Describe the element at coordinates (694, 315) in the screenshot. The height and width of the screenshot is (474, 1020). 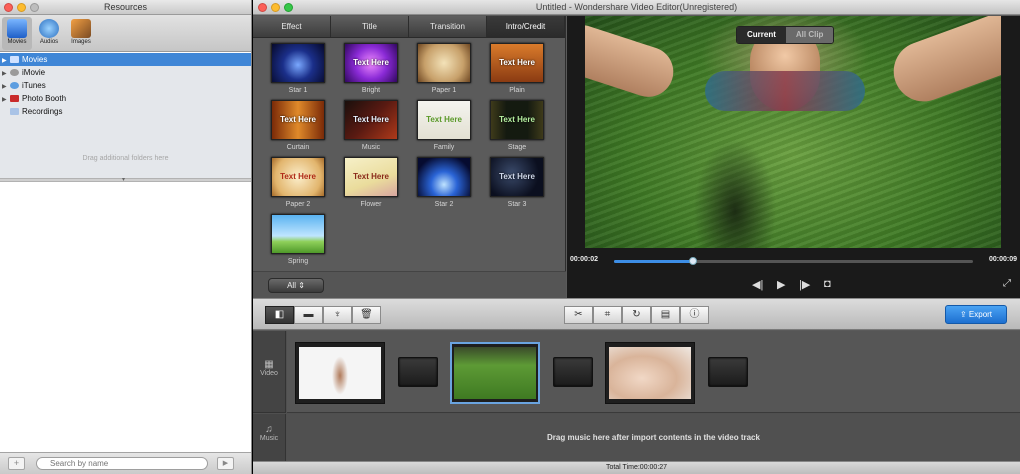
I see `info-button: ⓘ` at that location.